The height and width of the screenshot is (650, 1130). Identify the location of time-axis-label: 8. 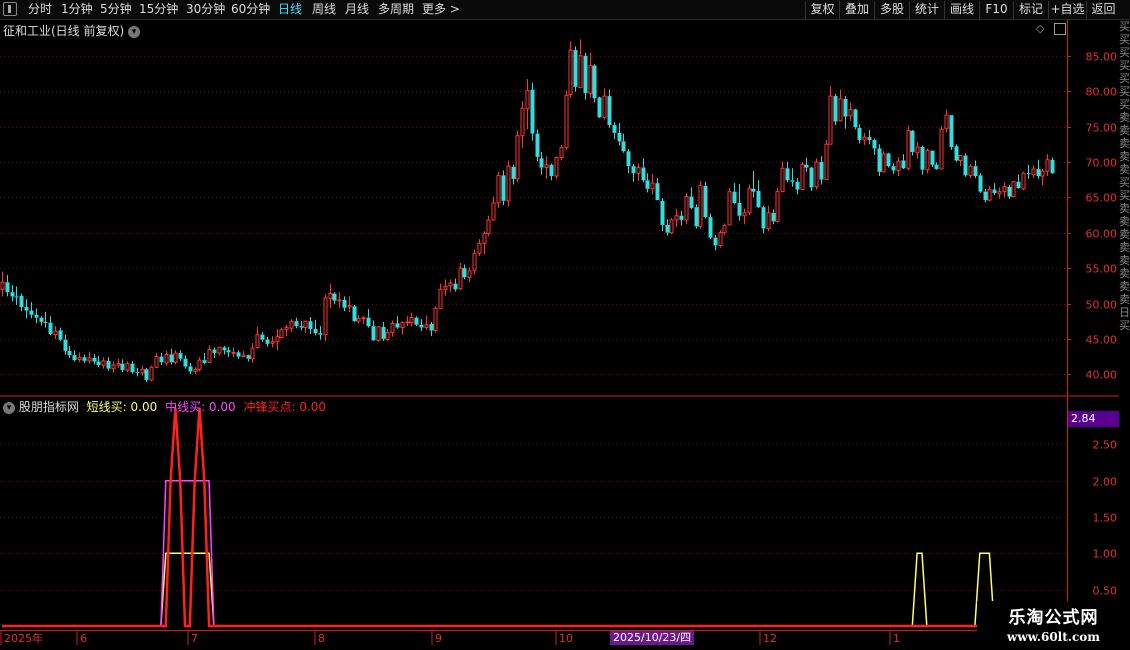
(321, 638).